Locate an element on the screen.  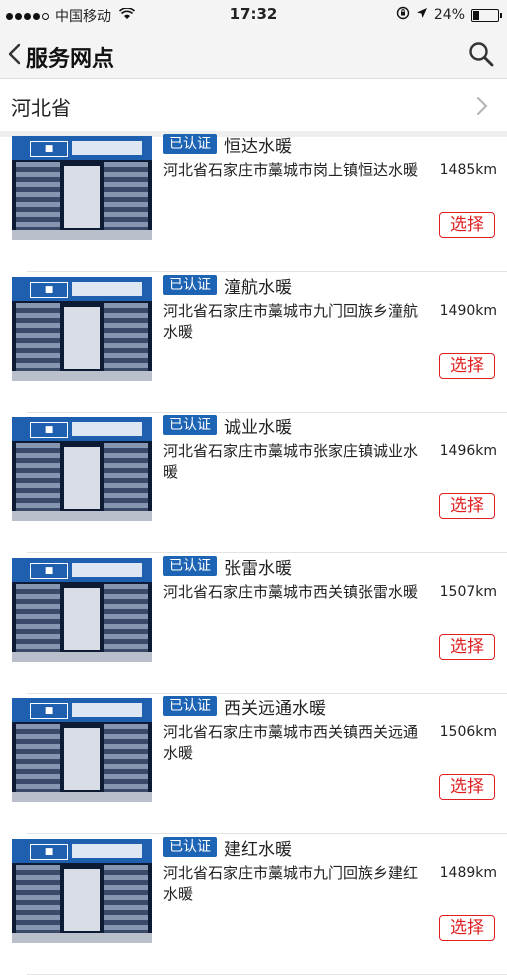
store-distance: 1489km is located at coordinates (468, 873).